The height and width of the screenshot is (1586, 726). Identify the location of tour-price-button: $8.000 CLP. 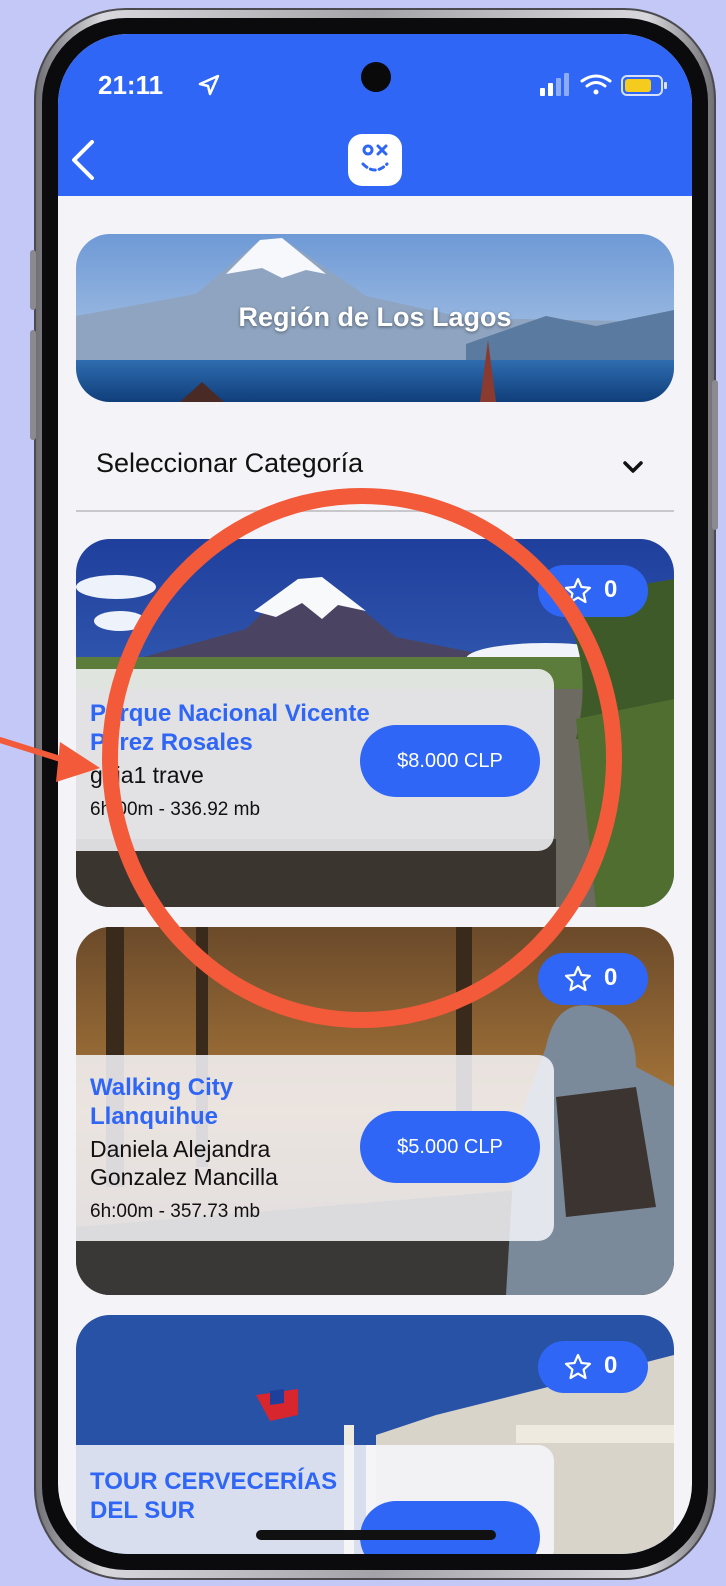
(450, 761).